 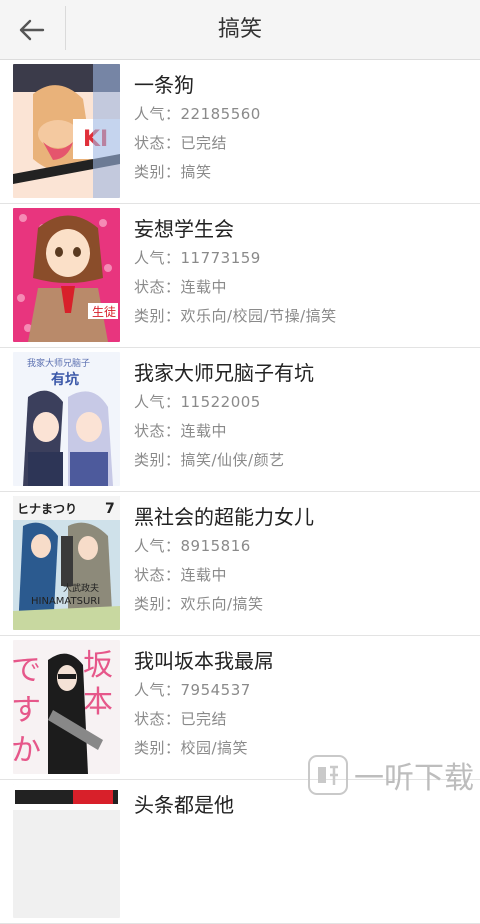 I want to click on comic-title: 一条狗, so click(x=164, y=85).